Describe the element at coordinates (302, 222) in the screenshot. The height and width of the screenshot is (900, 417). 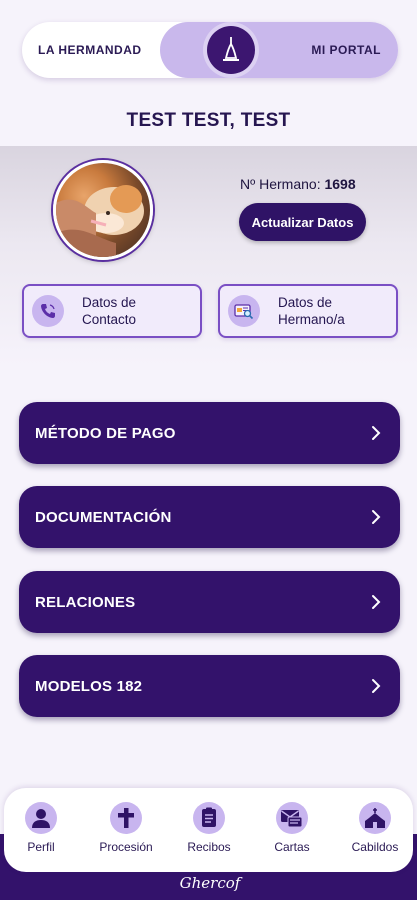
I see `update-data-button: Actualizar Datos` at that location.